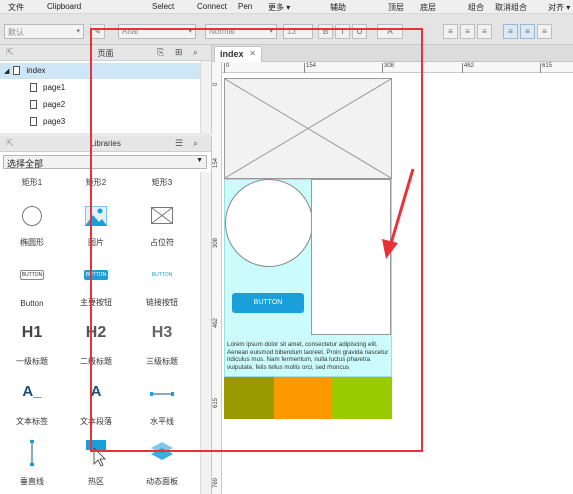 The image size is (573, 494). I want to click on close-icon: ✕, so click(252, 53).